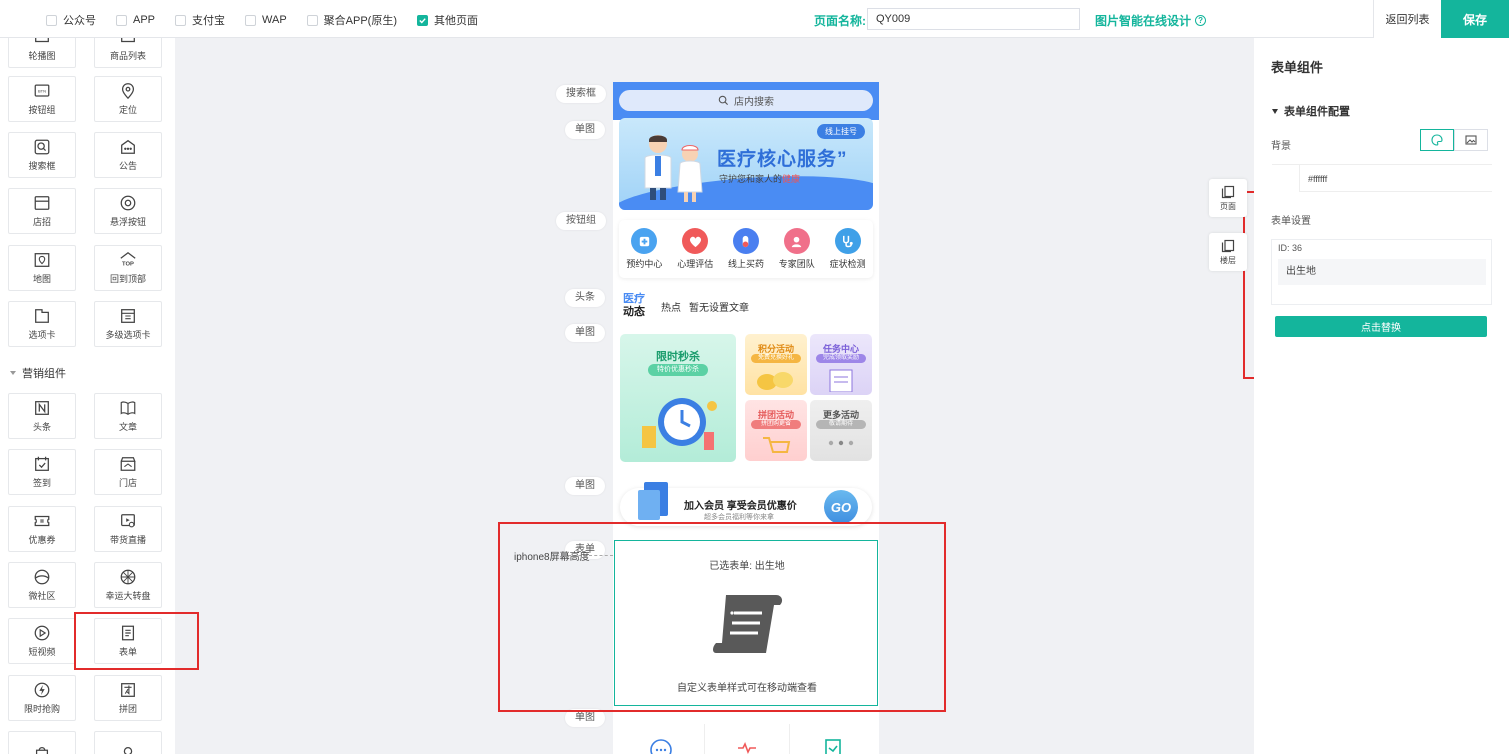 The height and width of the screenshot is (754, 1509). Describe the element at coordinates (42, 268) in the screenshot. I see `component-map: 地图` at that location.